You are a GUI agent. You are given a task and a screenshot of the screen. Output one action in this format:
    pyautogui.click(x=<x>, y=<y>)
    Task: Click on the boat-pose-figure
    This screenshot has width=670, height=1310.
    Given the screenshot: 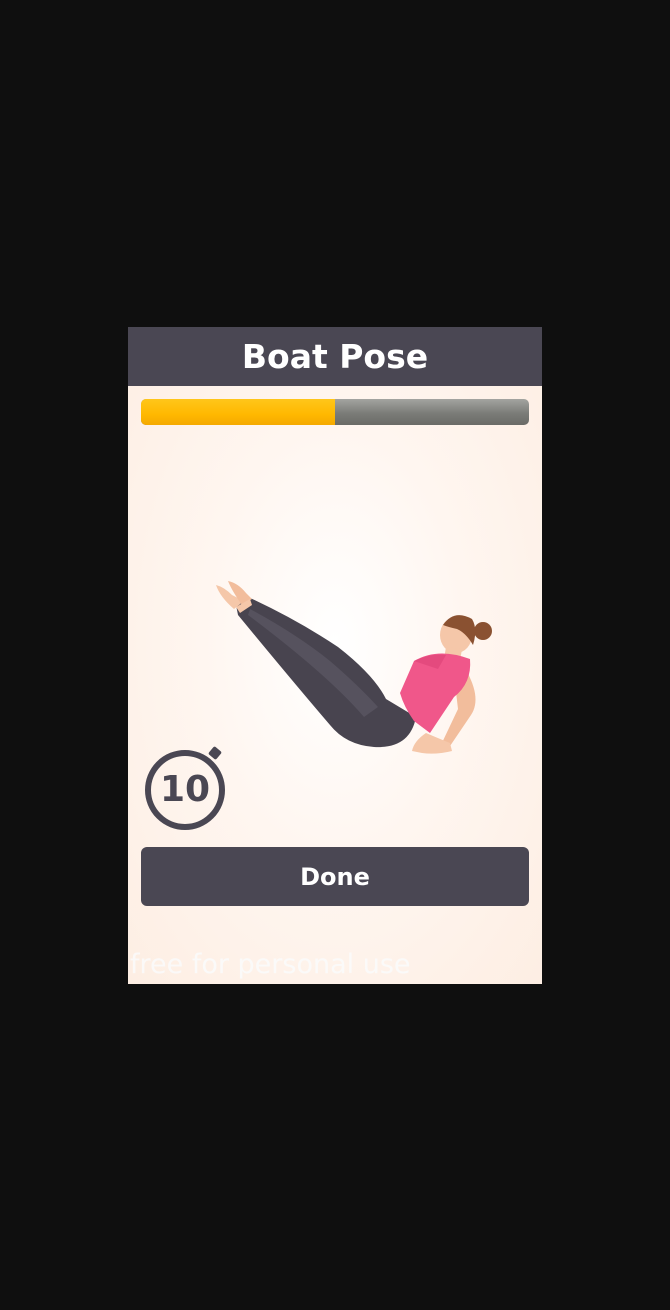 What is the action you would take?
    pyautogui.click(x=354, y=667)
    